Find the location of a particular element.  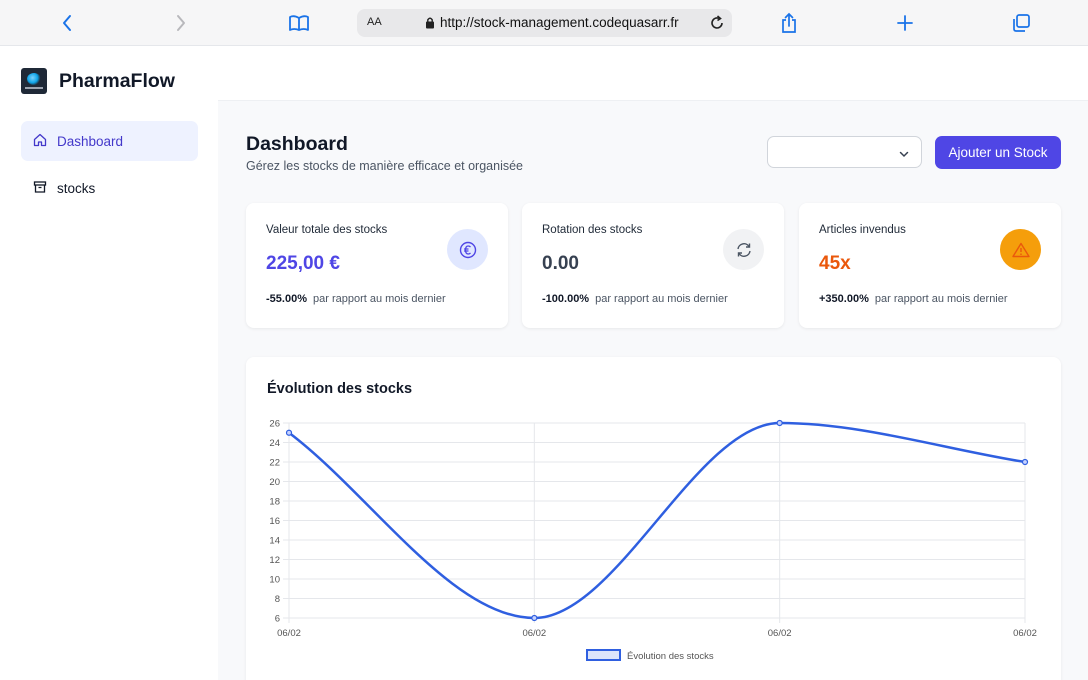

y-tick-label: 16 is located at coordinates (274, 521).